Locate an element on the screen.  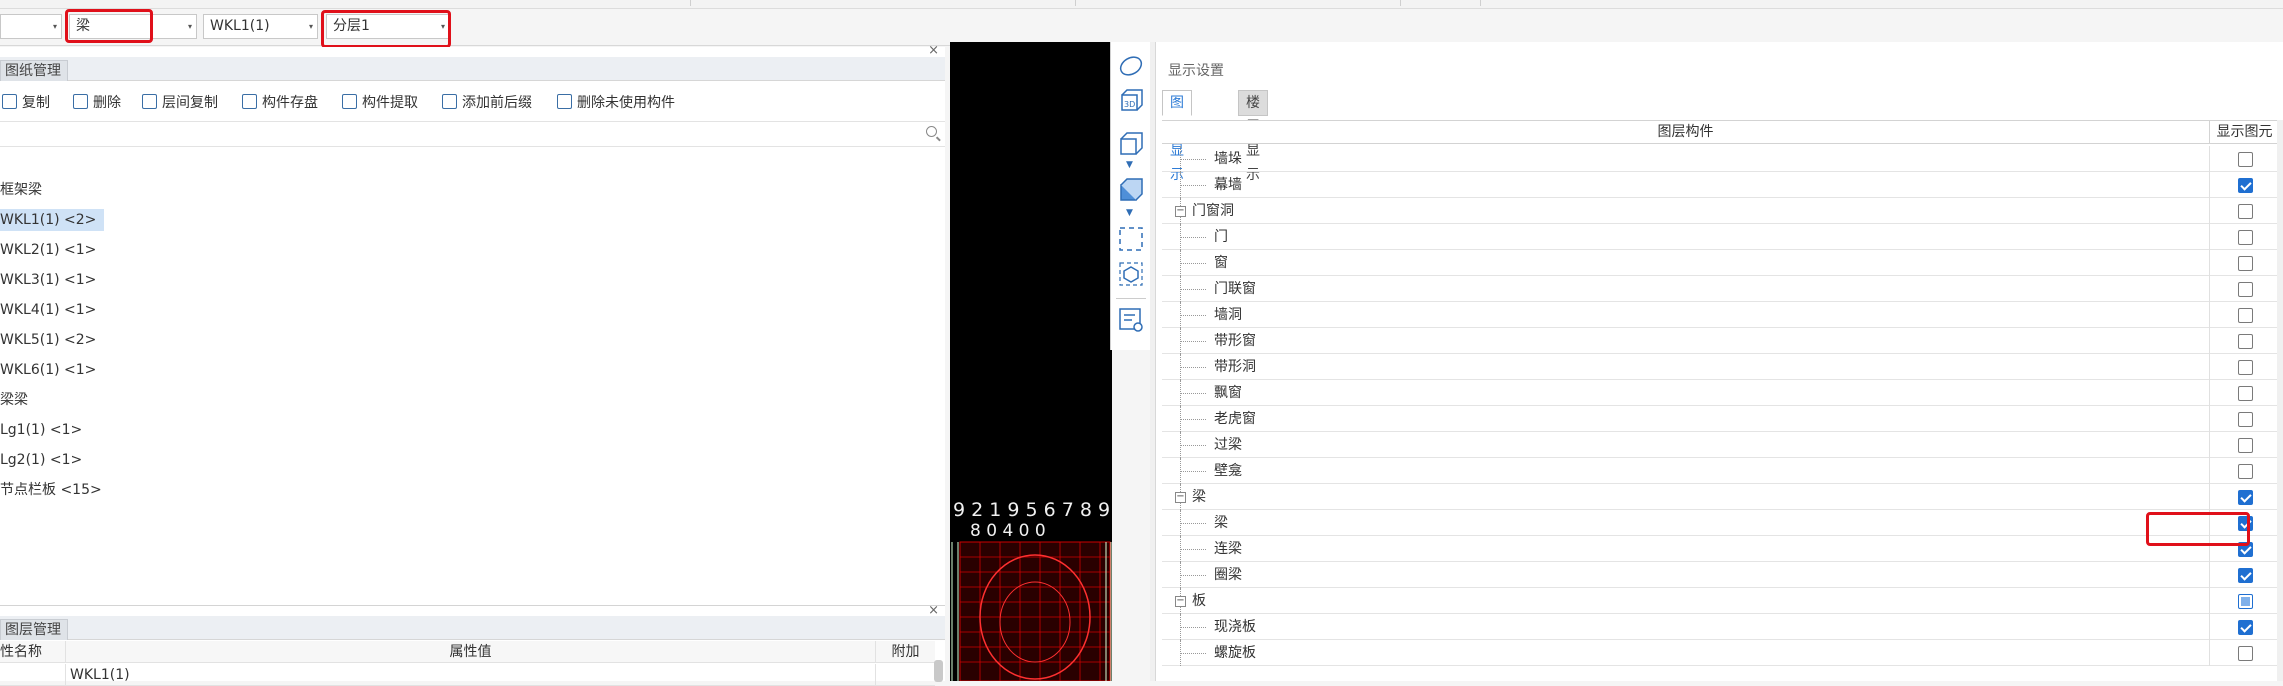
display-row: 飘窗 is located at coordinates (1720, 393).